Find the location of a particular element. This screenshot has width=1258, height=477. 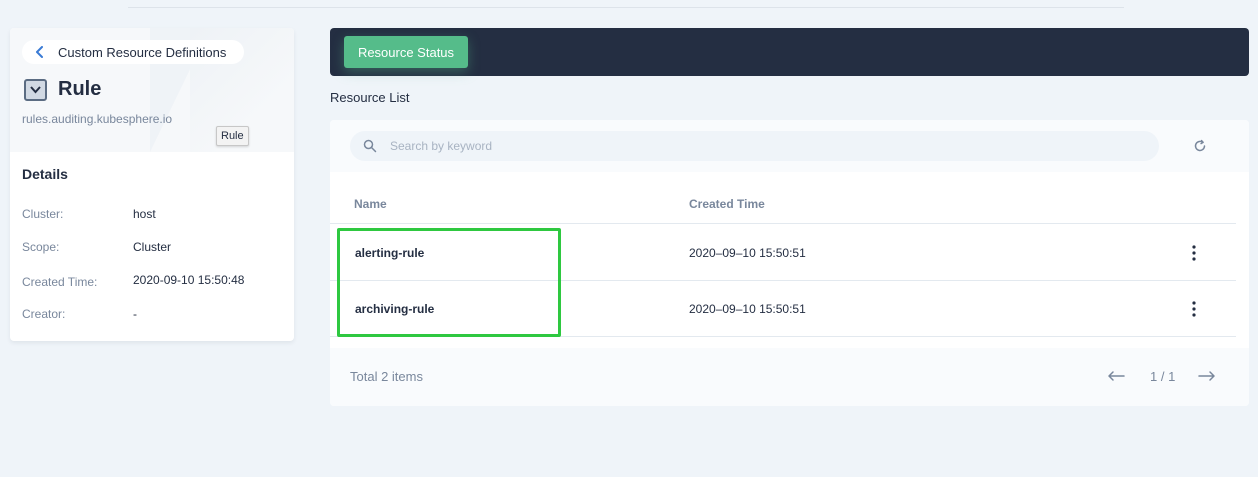

detail-value: Cluster is located at coordinates (152, 247).